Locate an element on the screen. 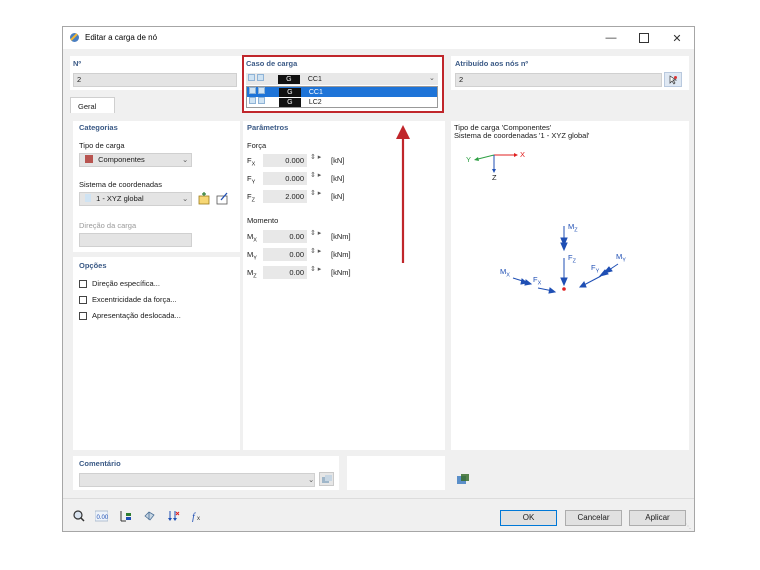  preview-settings-button is located at coordinates (463, 479).